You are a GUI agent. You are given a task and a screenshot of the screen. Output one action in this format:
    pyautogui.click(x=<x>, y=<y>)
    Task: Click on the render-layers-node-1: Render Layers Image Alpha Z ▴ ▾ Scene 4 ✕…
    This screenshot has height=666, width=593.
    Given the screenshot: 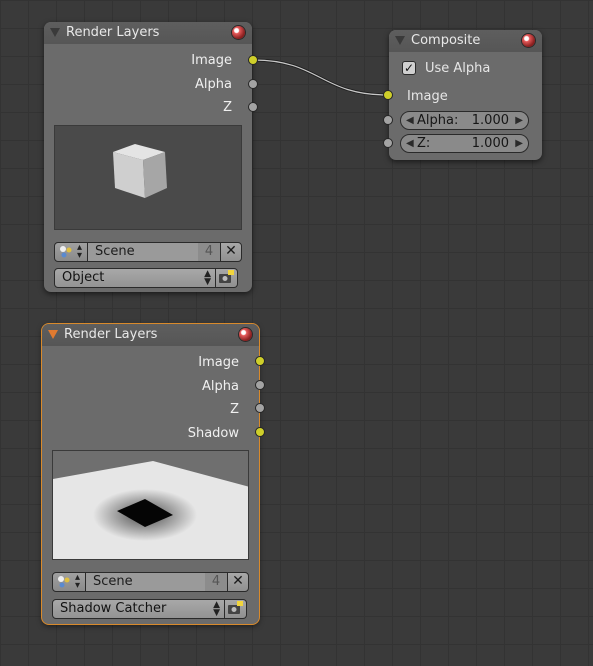 What is the action you would take?
    pyautogui.click(x=148, y=157)
    